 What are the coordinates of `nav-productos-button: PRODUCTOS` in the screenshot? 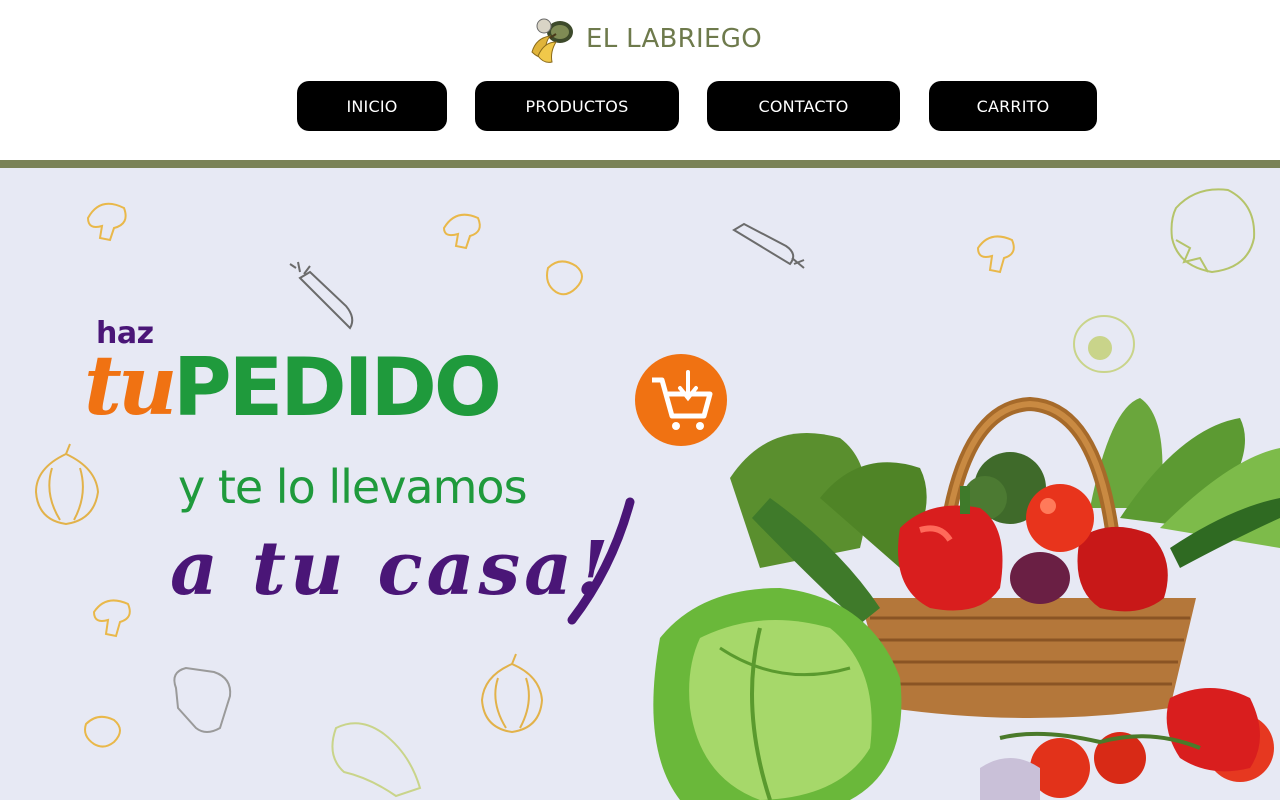 It's located at (577, 106).